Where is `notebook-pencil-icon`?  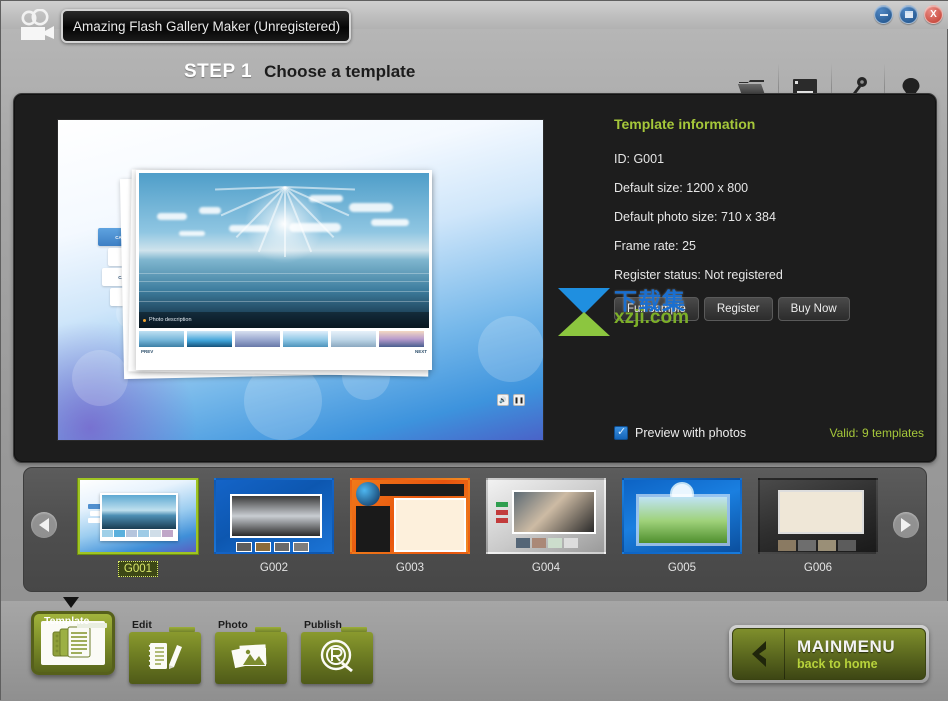 notebook-pencil-icon is located at coordinates (165, 658).